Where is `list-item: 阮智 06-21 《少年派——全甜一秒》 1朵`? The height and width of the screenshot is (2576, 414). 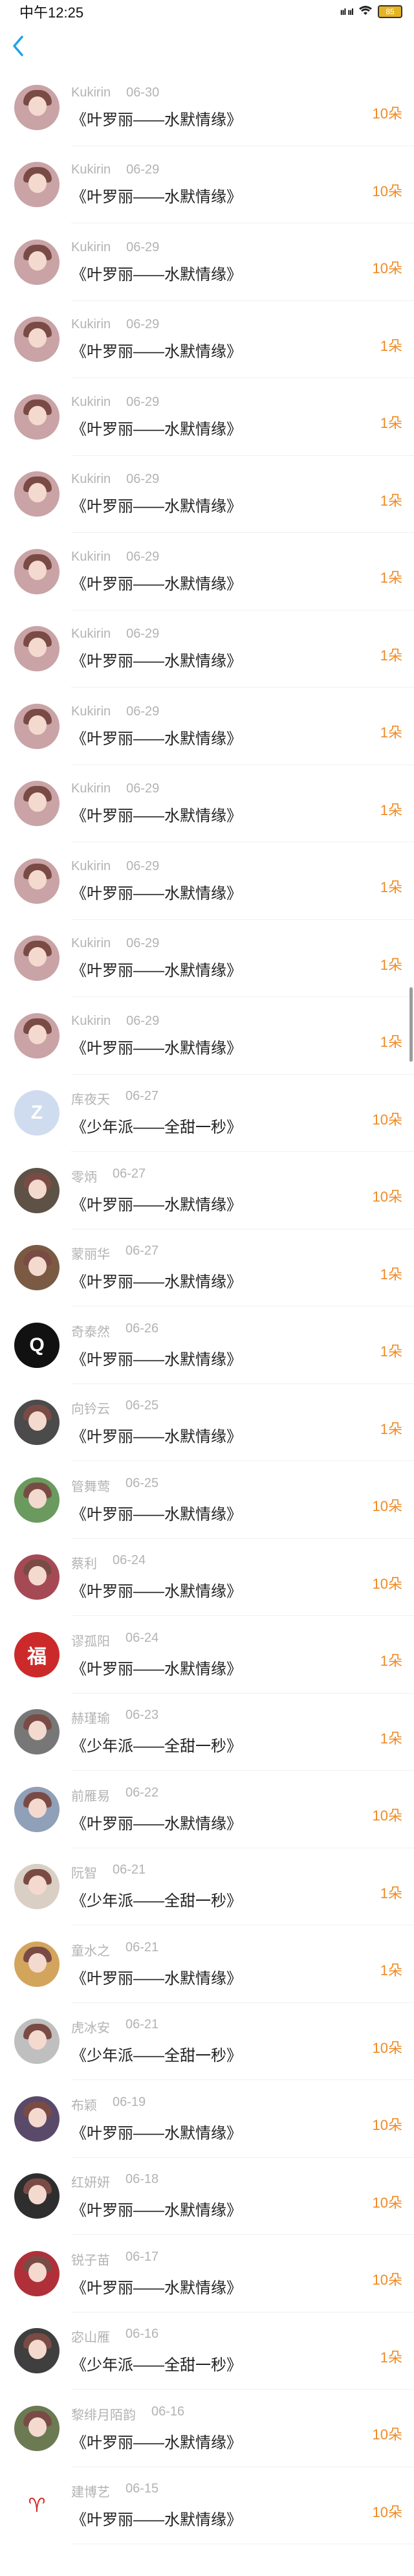
list-item: 阮智 06-21 《少年派——全甜一秒》 1朵 is located at coordinates (207, 1887).